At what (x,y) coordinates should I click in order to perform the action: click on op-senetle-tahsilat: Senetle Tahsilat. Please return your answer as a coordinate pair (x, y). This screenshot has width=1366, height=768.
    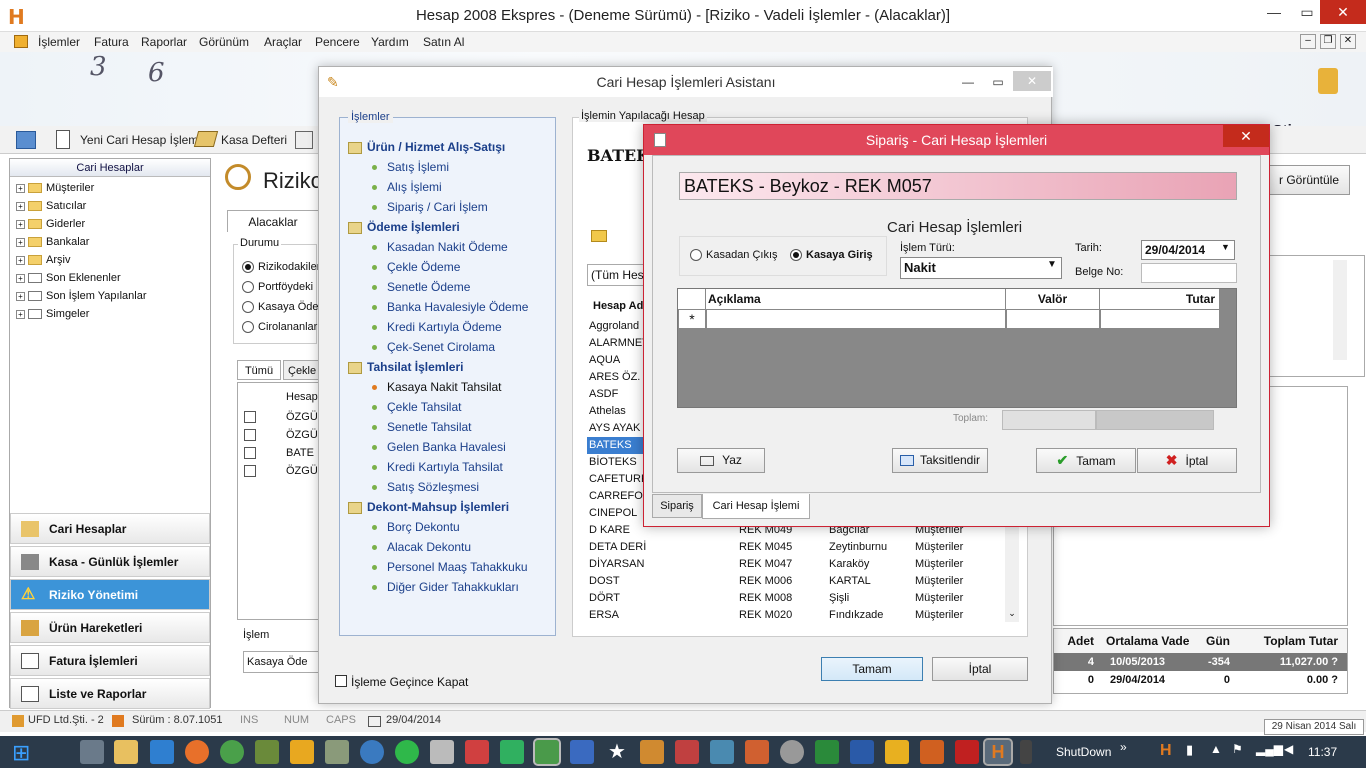
    Looking at the image, I should click on (422, 427).